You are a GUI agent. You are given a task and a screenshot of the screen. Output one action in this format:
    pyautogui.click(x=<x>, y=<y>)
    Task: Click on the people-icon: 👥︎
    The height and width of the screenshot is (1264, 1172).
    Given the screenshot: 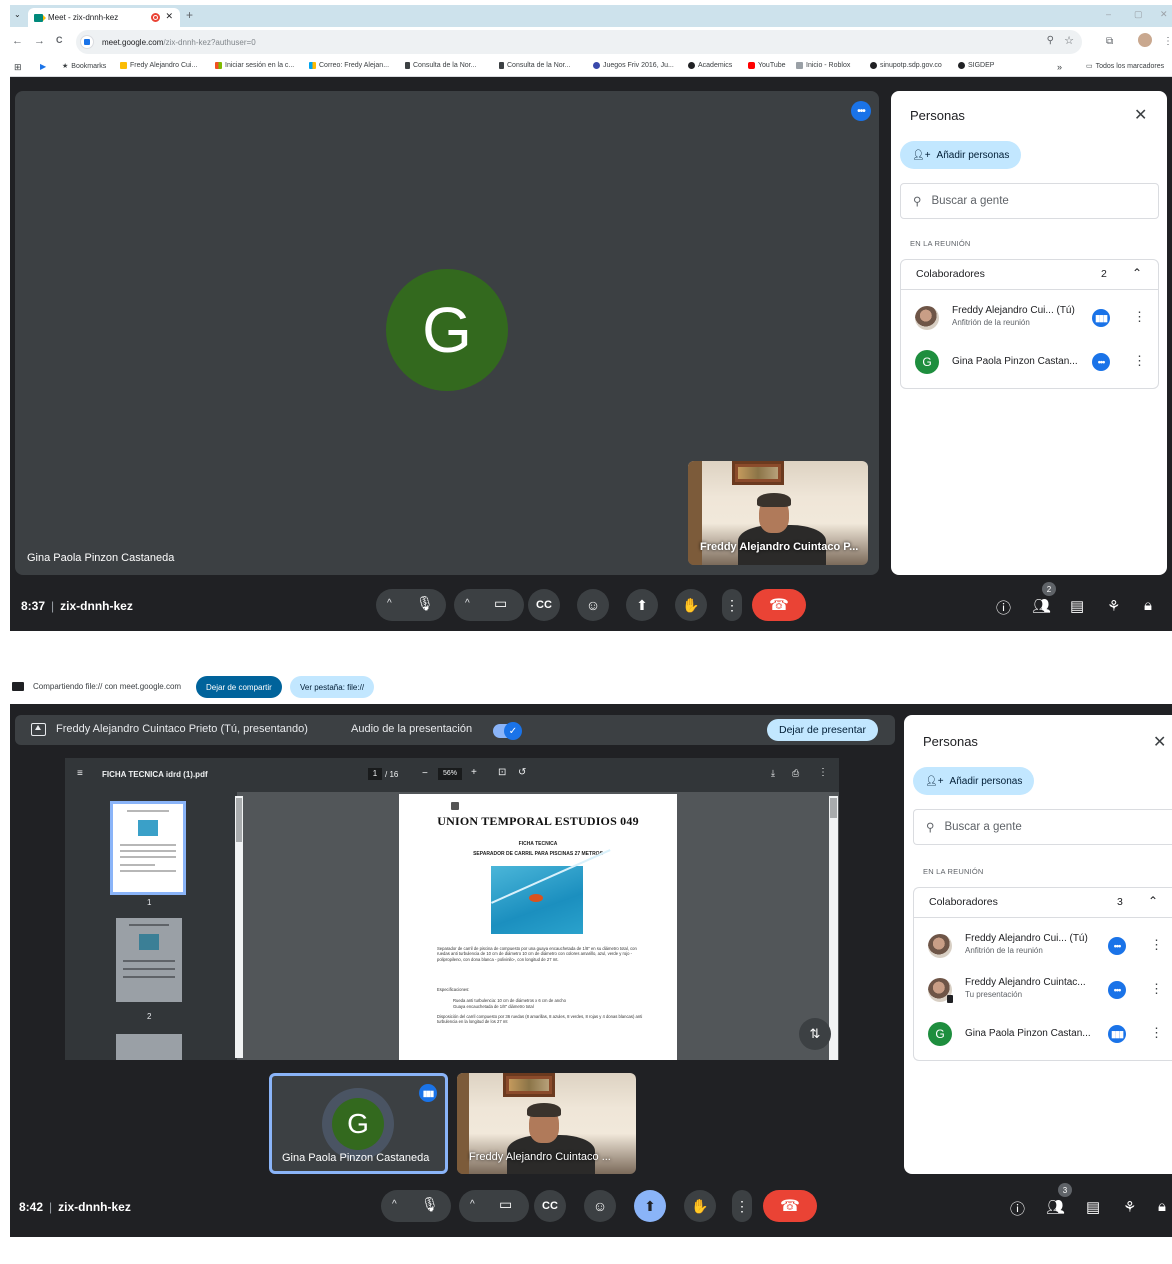 What is the action you would take?
    pyautogui.click(x=1041, y=606)
    